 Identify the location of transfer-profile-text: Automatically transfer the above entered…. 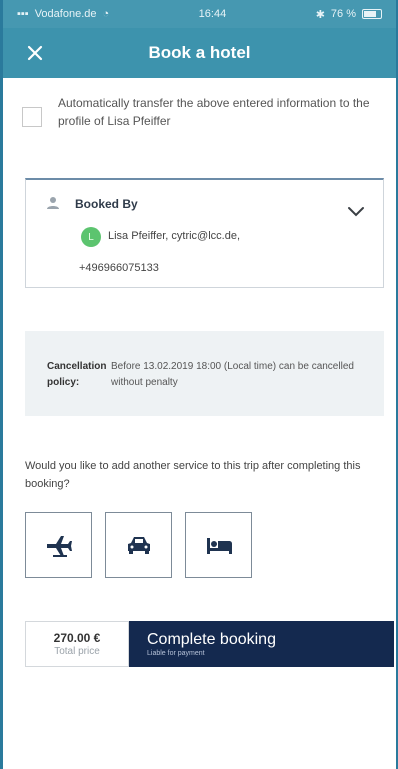
(214, 112).